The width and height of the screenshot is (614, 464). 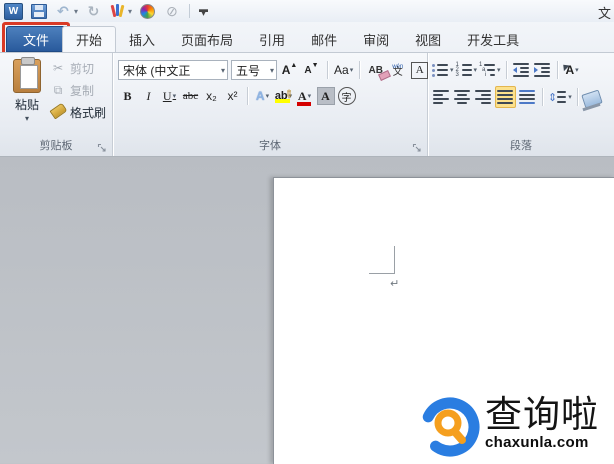 What do you see at coordinates (467, 70) in the screenshot?
I see `numbering-button: 123 ▾` at bounding box center [467, 70].